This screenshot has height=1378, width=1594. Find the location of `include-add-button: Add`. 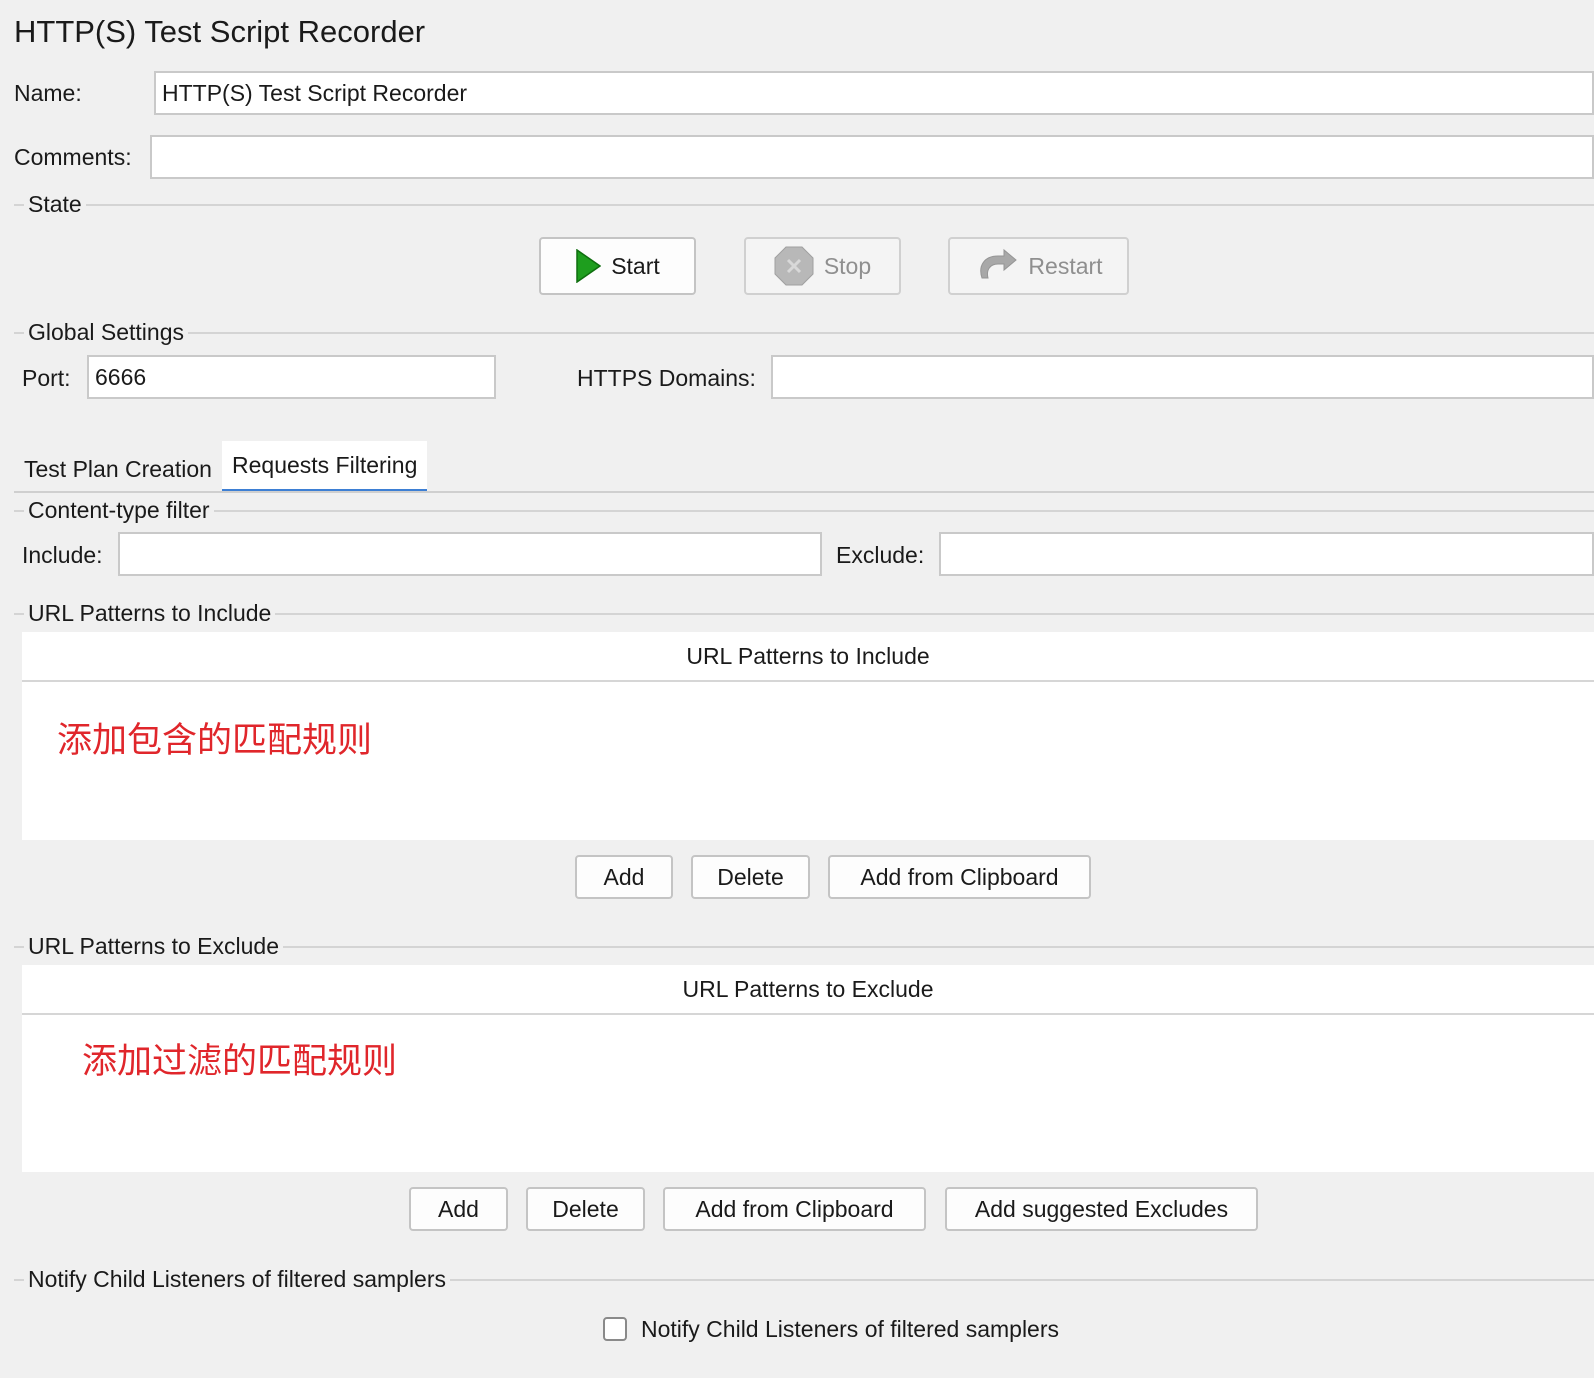

include-add-button: Add is located at coordinates (624, 877).